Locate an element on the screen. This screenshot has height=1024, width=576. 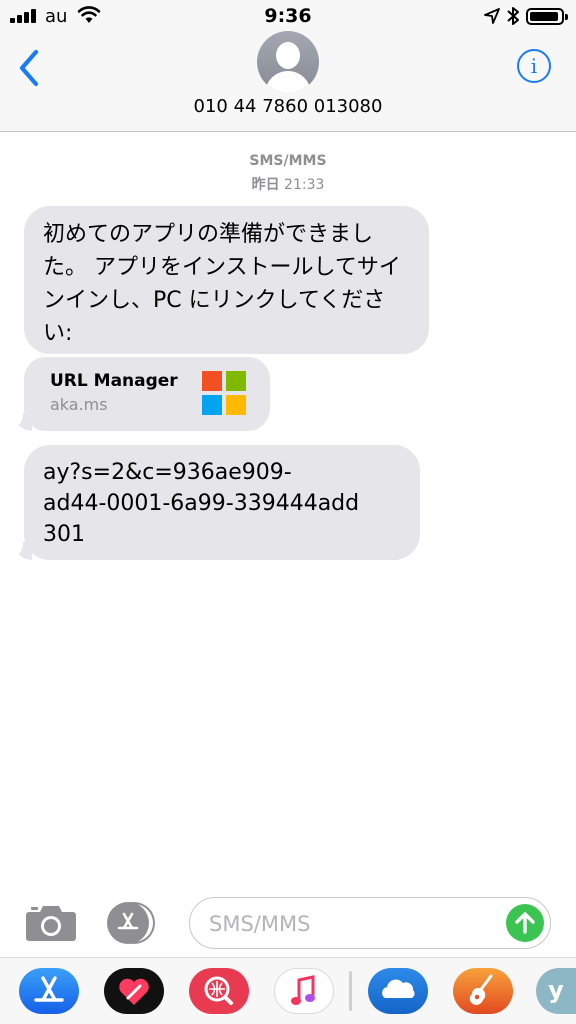
image-search-icon is located at coordinates (218, 990).